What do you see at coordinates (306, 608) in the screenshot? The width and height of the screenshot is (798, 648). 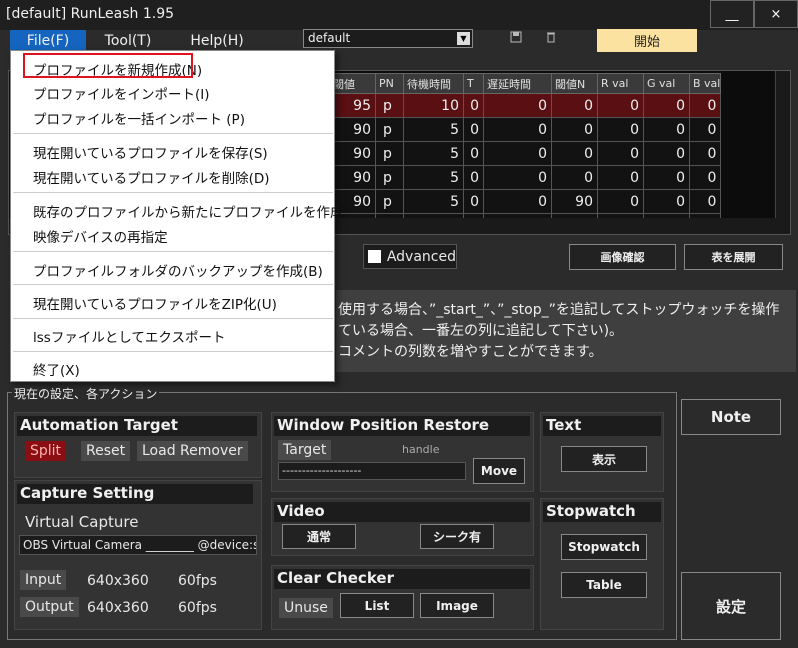 I see `unuse-tag: Unuse` at bounding box center [306, 608].